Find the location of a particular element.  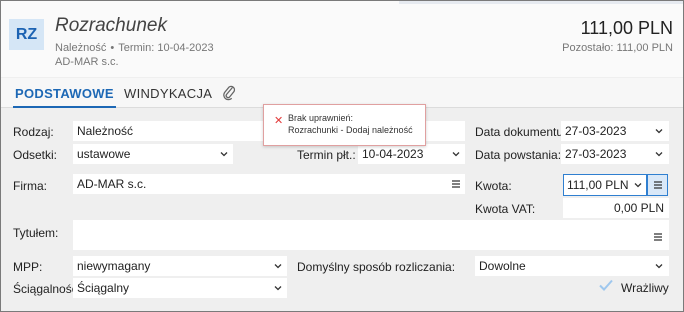

sposob-rozliczania-value: Dowolne is located at coordinates (502, 266).